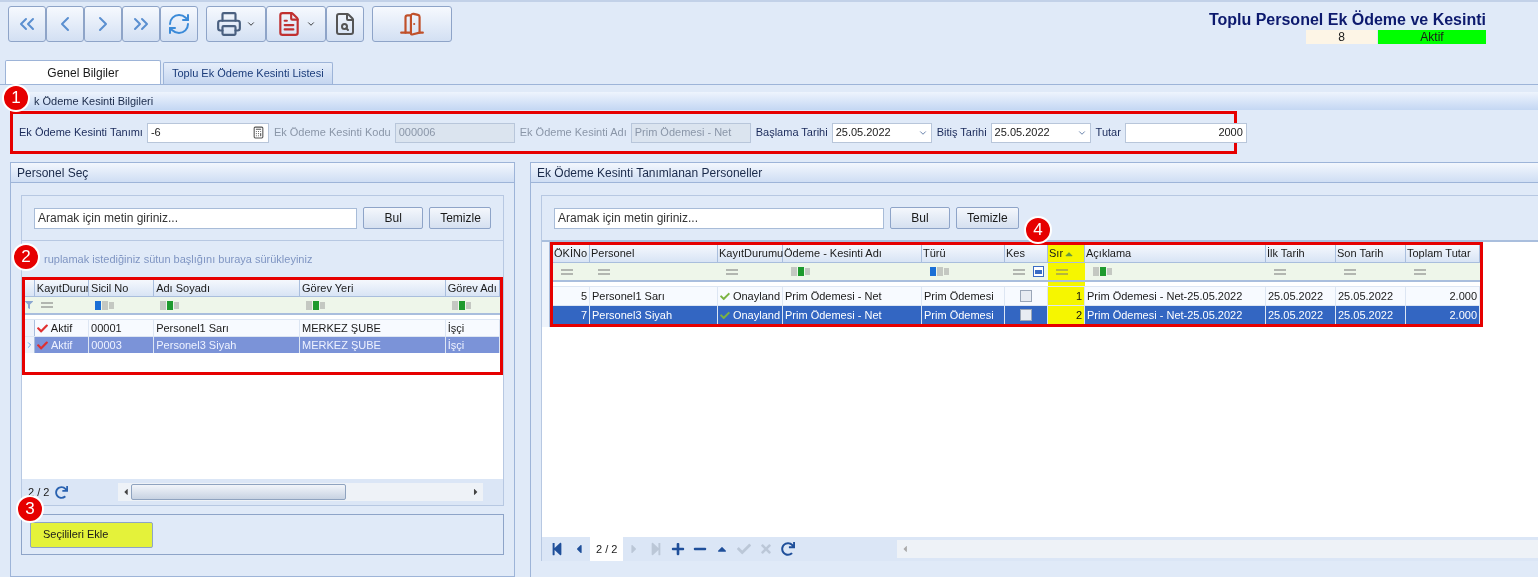  Describe the element at coordinates (1185, 132) in the screenshot. I see `input-field: 2000` at that location.